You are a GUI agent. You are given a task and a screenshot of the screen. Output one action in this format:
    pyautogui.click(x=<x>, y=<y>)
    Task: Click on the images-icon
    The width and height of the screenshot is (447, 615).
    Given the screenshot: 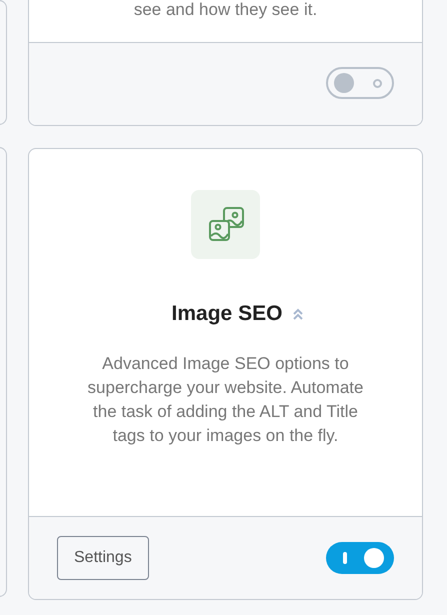 What is the action you would take?
    pyautogui.click(x=225, y=224)
    